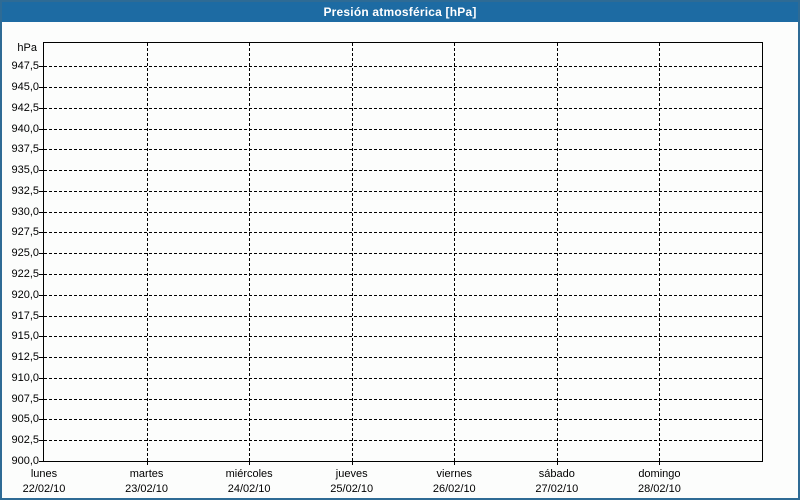  I want to click on x-axis-date: 24/02/10, so click(249, 489).